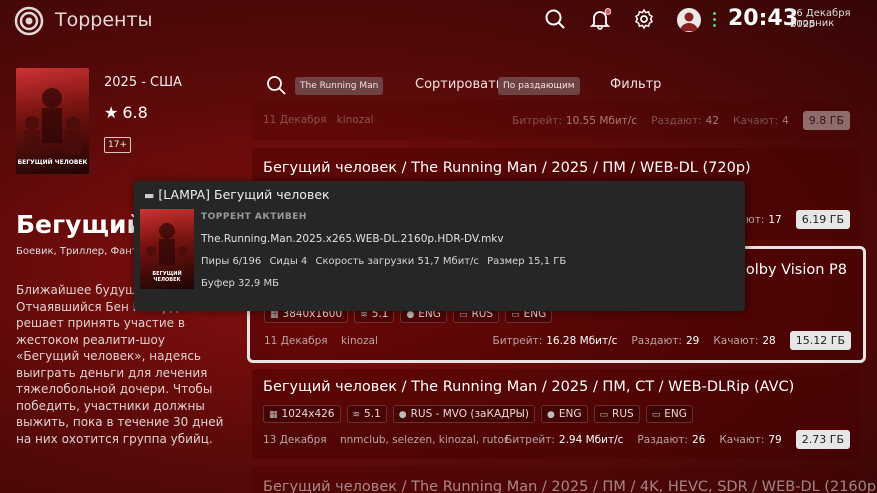  What do you see at coordinates (76, 224) in the screenshot?
I see `movie-title: Бегущий человек` at bounding box center [76, 224].